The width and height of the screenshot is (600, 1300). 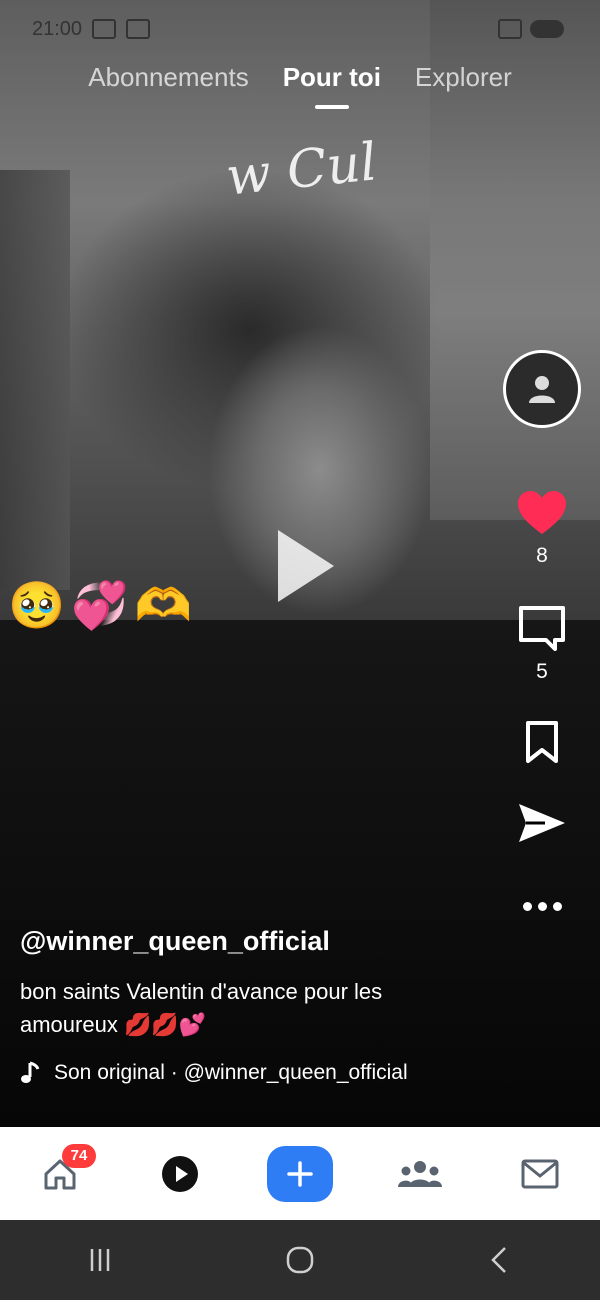 I want to click on status-time: 21:00, so click(x=57, y=28).